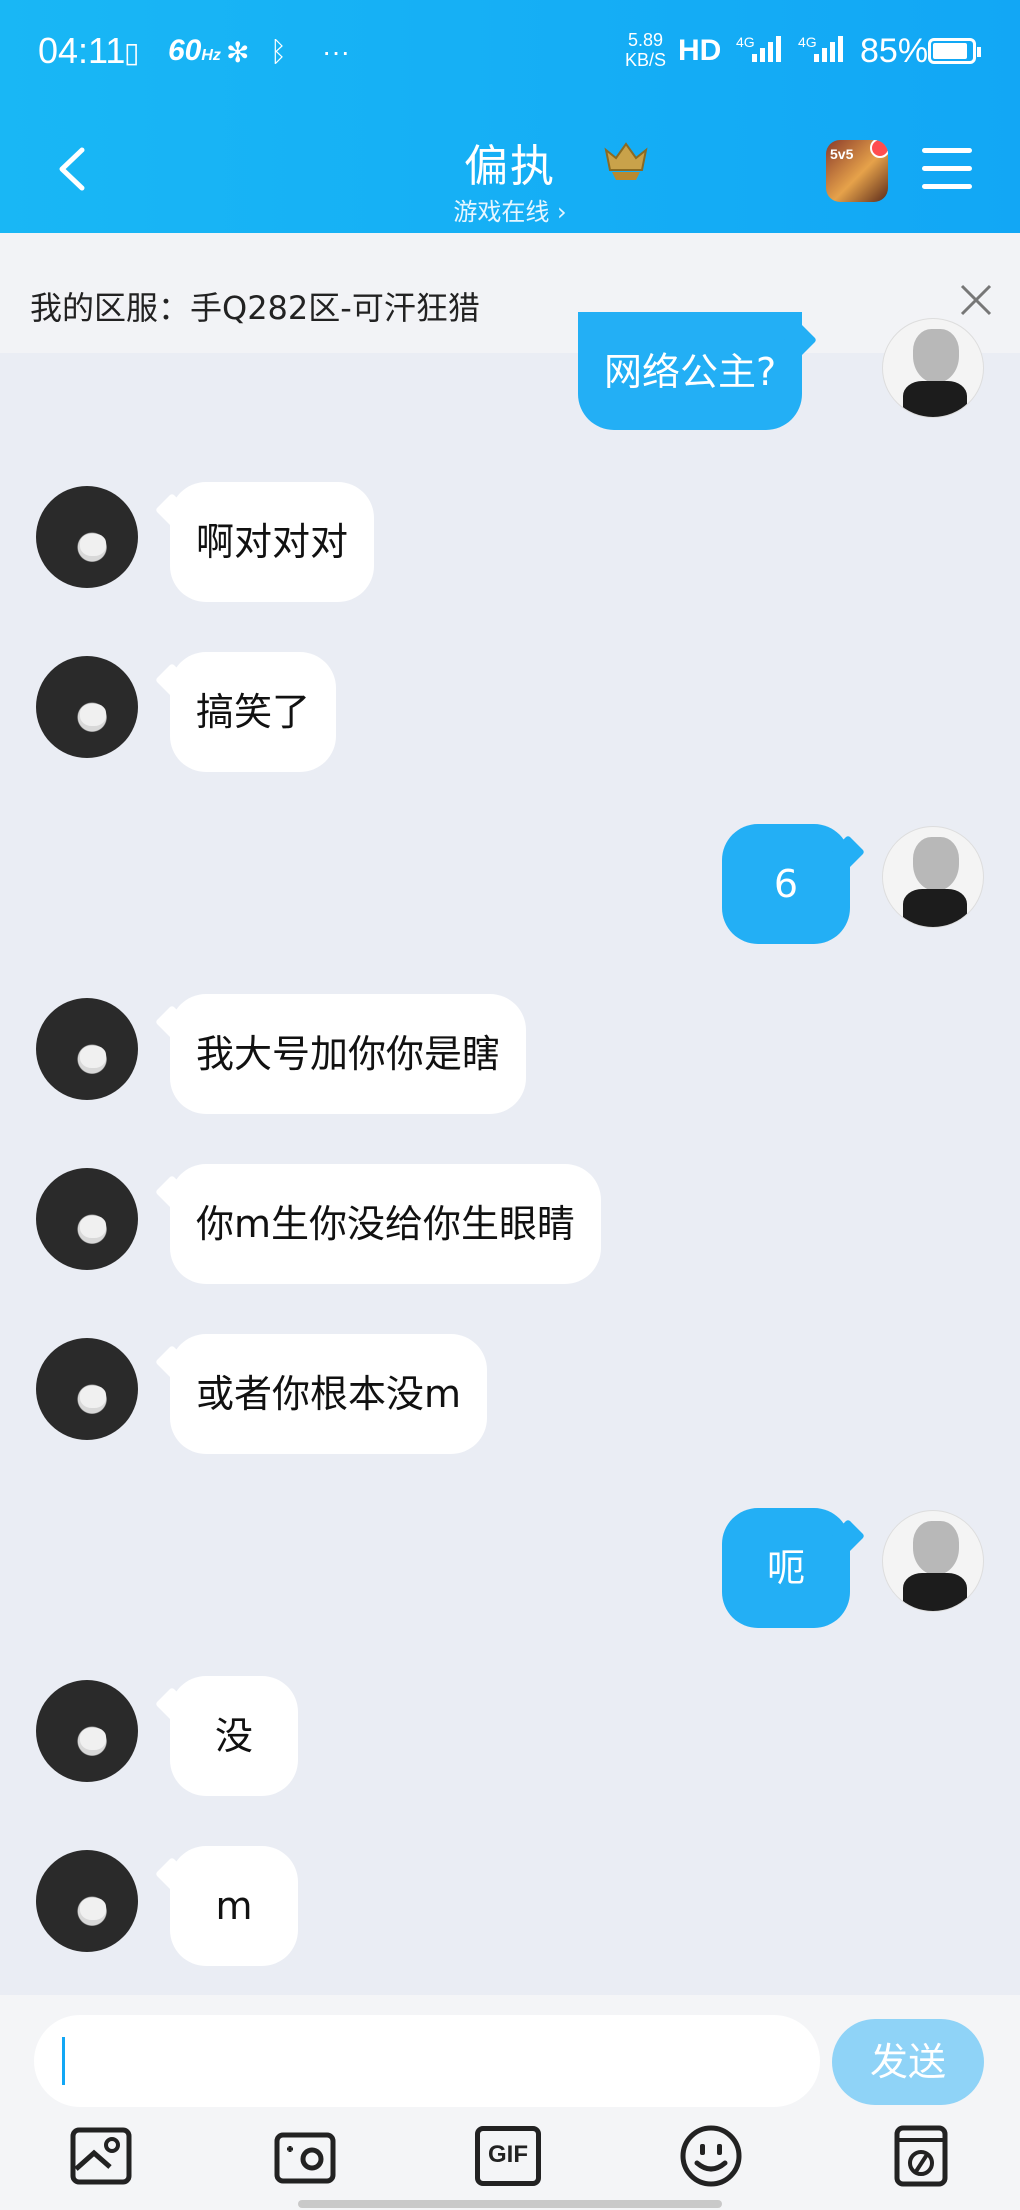 The image size is (1020, 2210). What do you see at coordinates (690, 371) in the screenshot?
I see `message-bubble-me: 网络公主?` at bounding box center [690, 371].